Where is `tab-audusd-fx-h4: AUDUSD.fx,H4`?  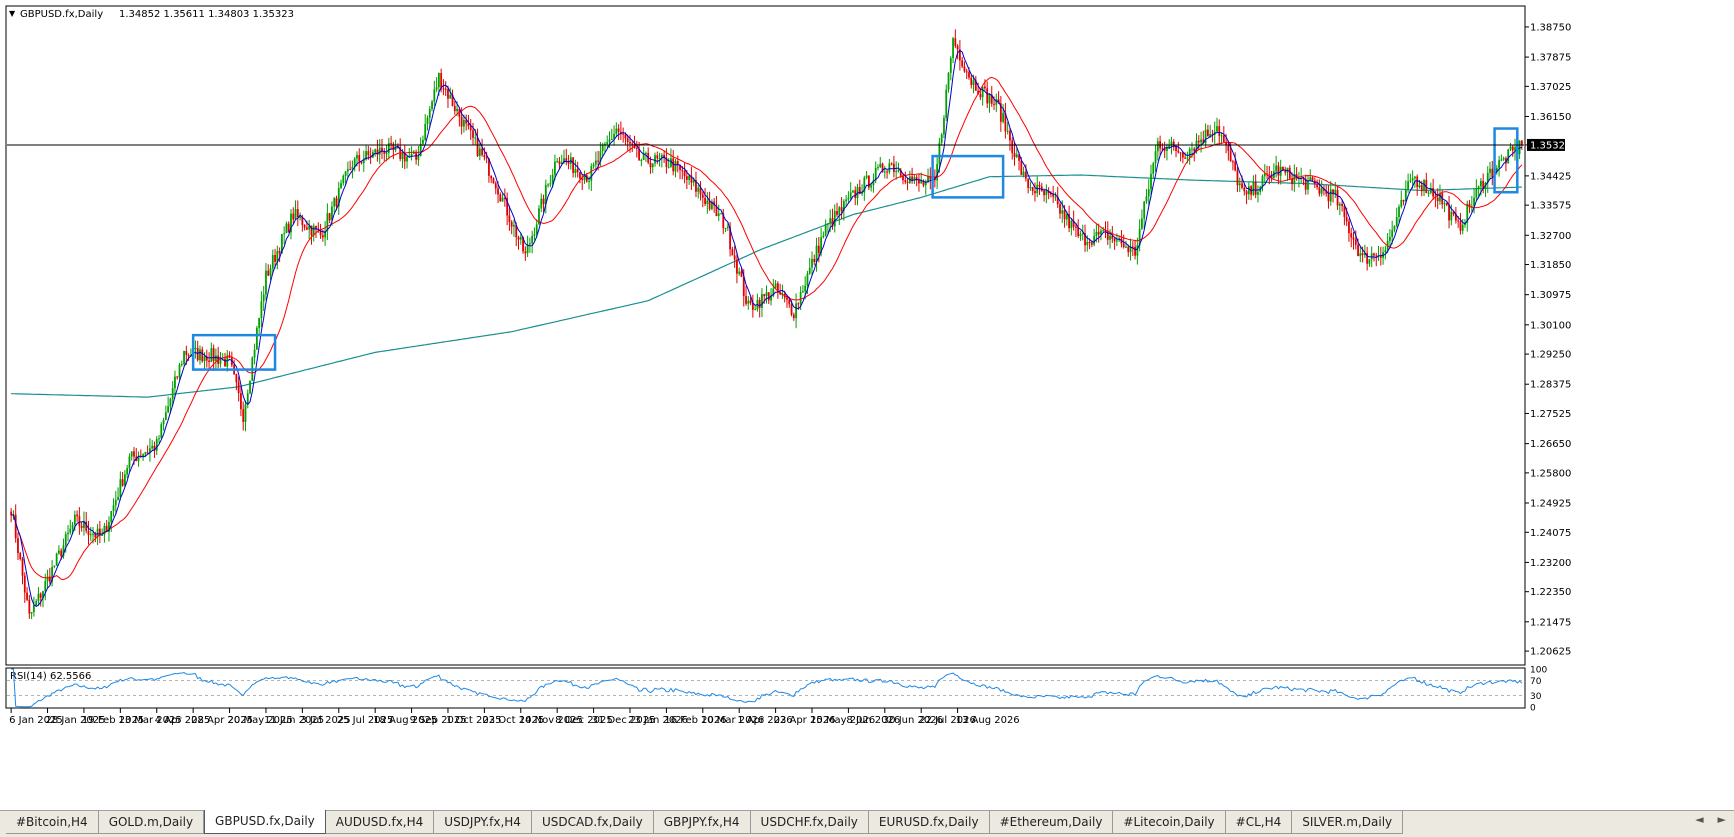
tab-audusd-fx-h4: AUDUSD.fx,H4 is located at coordinates (380, 822).